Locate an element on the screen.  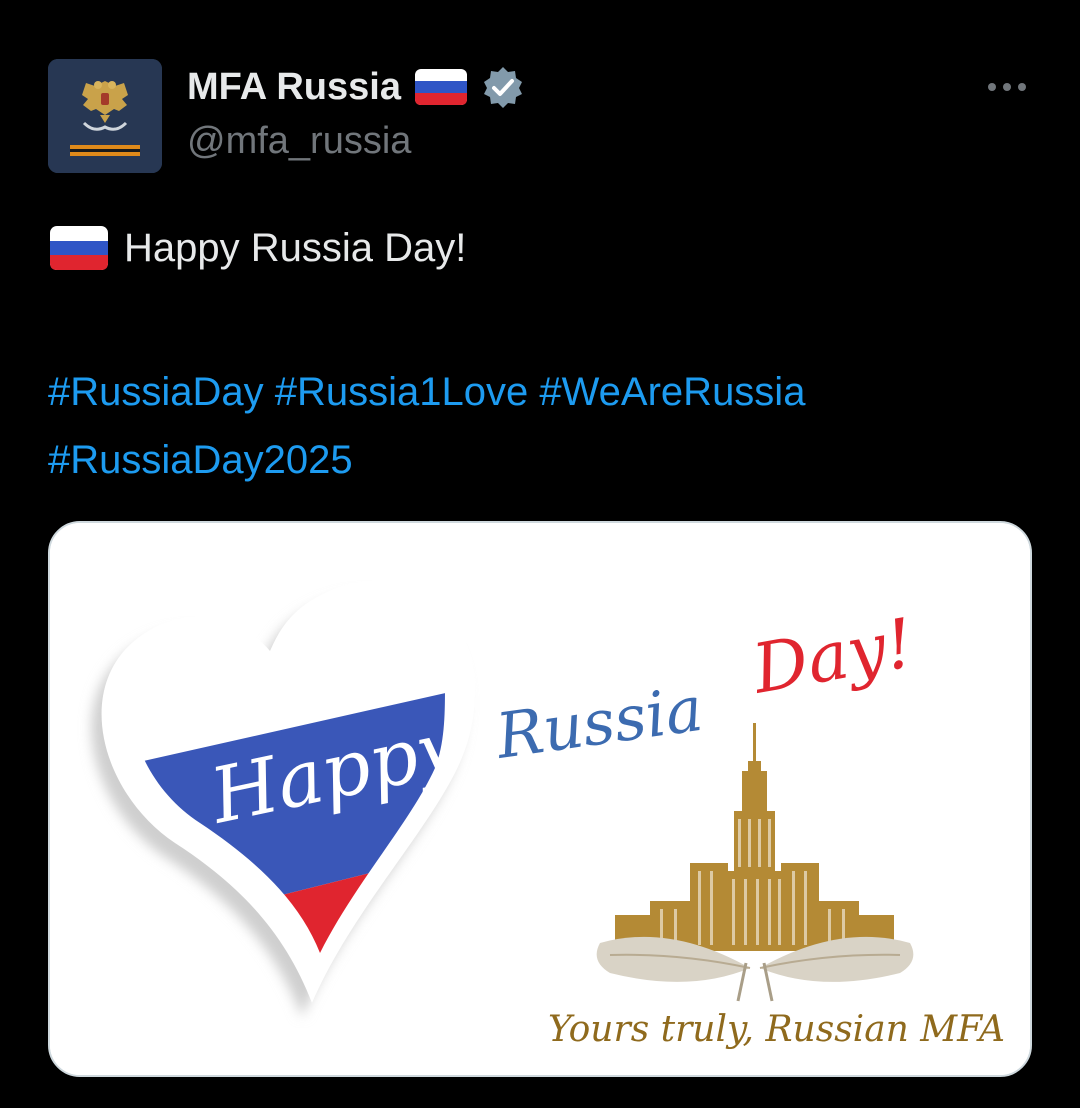
tweet-text: Happy Russia Day! is located at coordinates (295, 247).